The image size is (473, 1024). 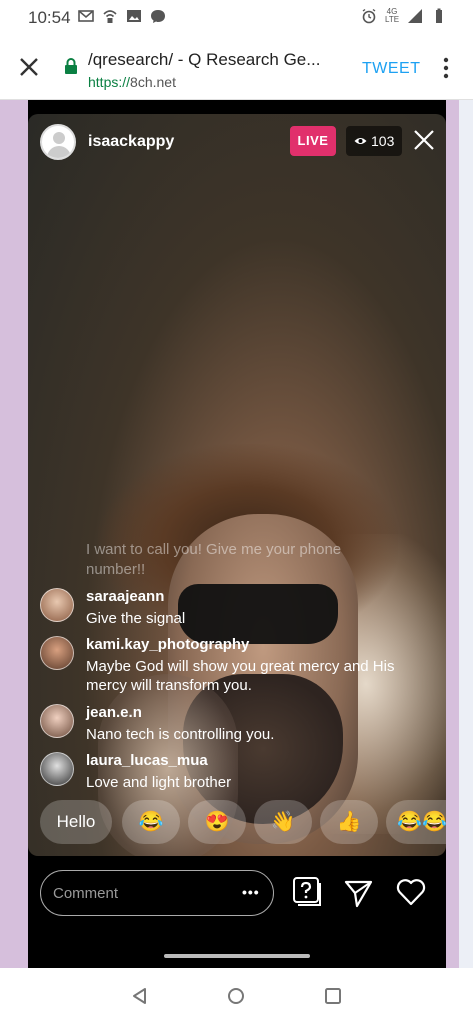 What do you see at coordinates (125, 596) in the screenshot?
I see `comment-username: saraajeann` at bounding box center [125, 596].